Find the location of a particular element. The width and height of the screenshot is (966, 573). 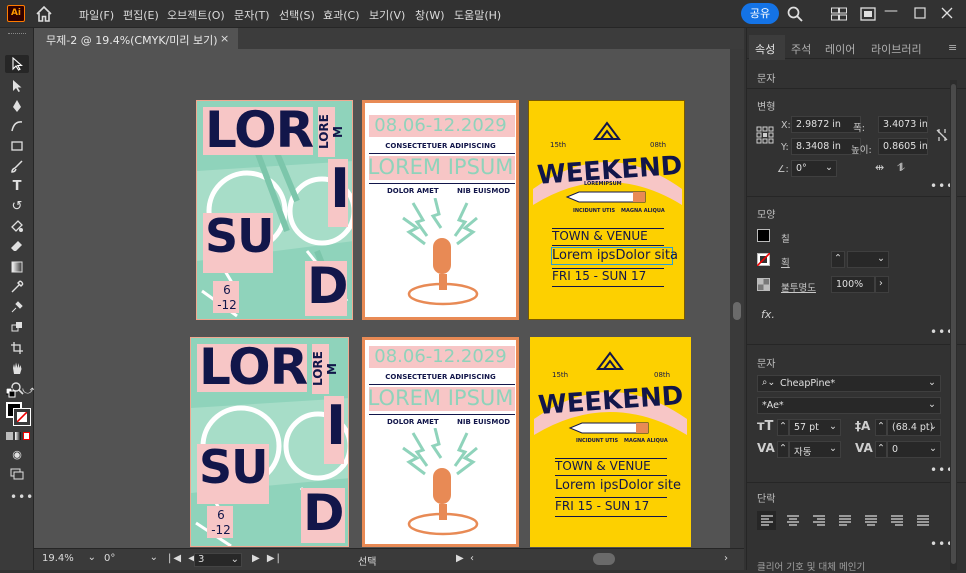

tracking-field: 0 ⌄ is located at coordinates (914, 449).